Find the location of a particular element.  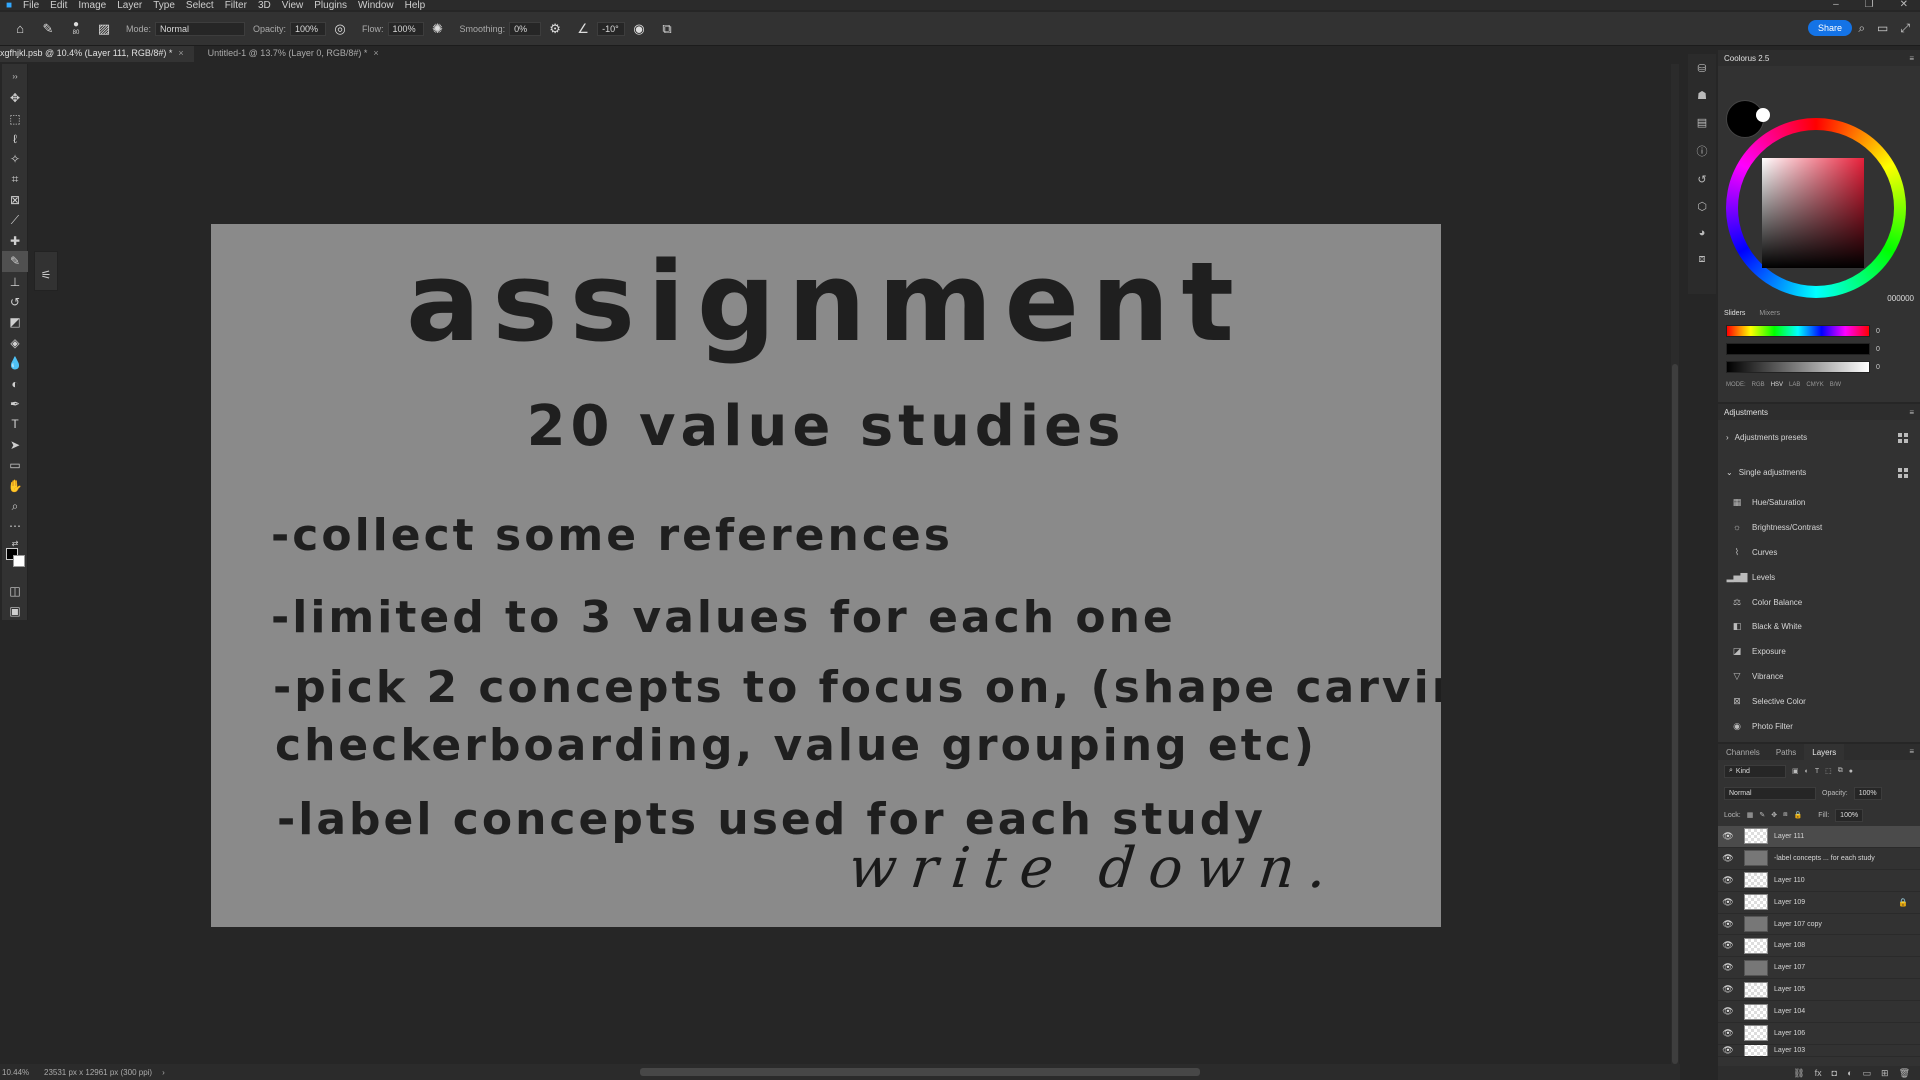

filter-toggle-icon: ● is located at coordinates (1851, 771).